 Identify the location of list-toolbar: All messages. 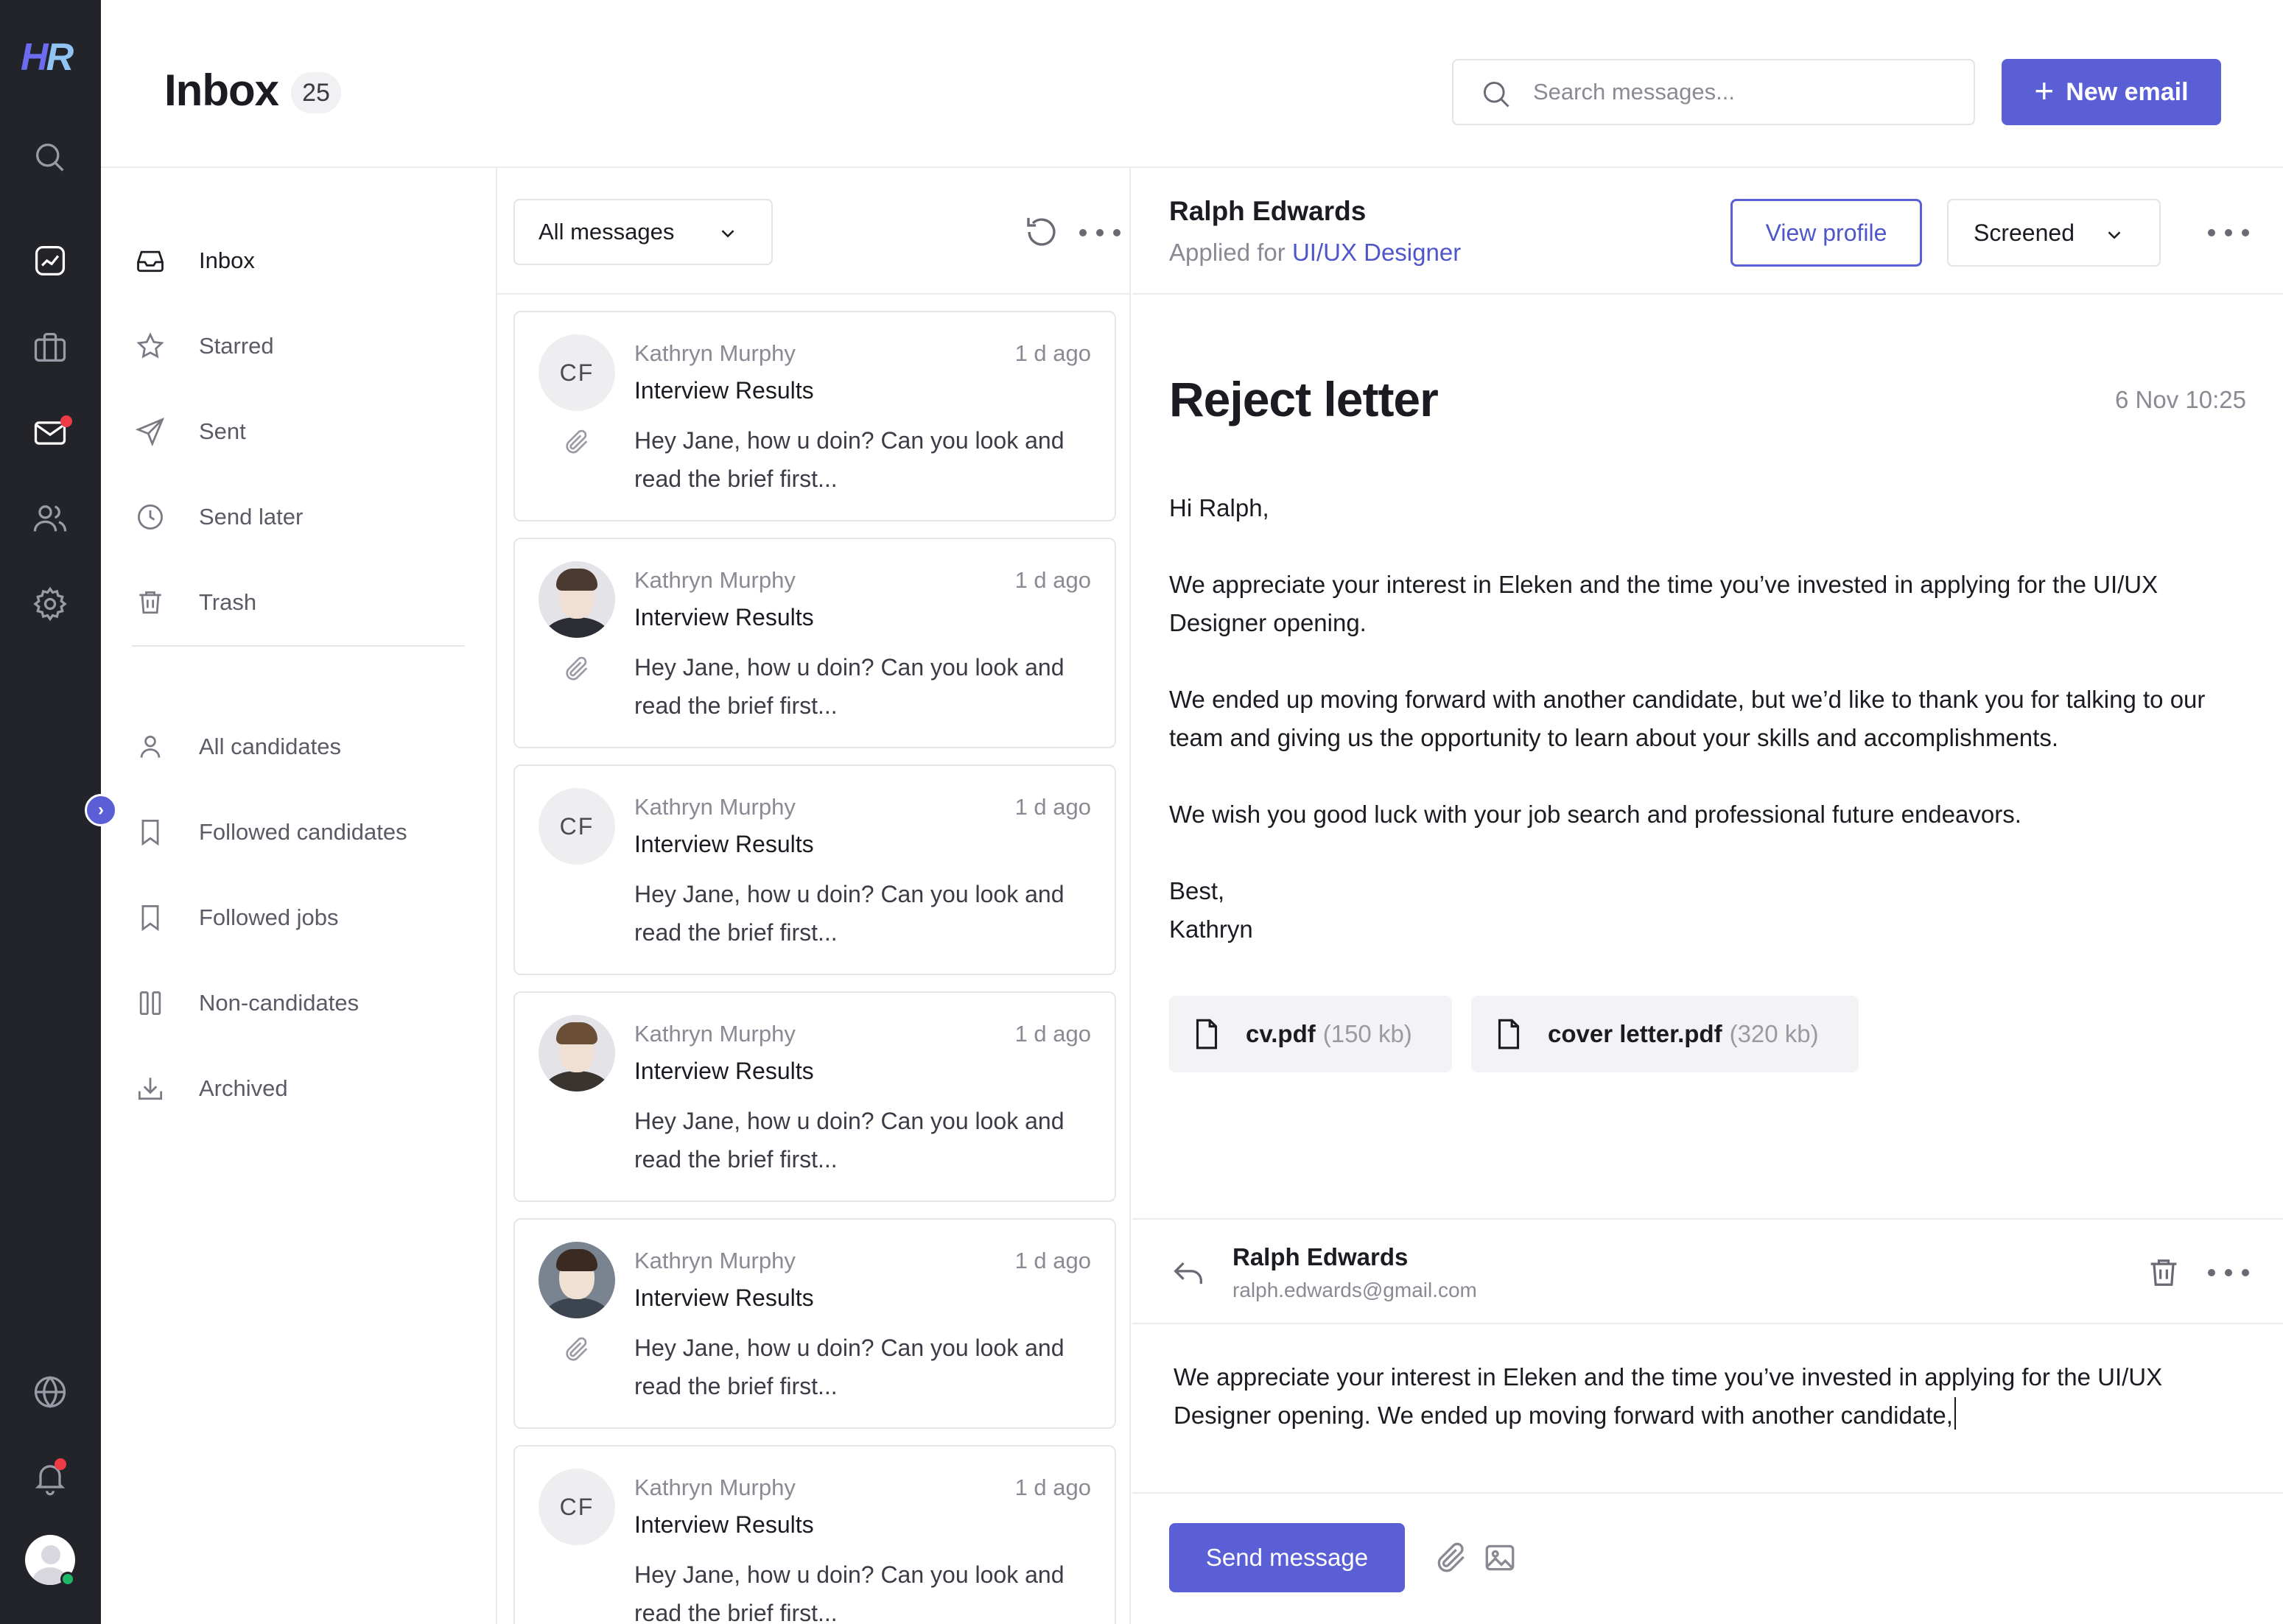
(813, 232).